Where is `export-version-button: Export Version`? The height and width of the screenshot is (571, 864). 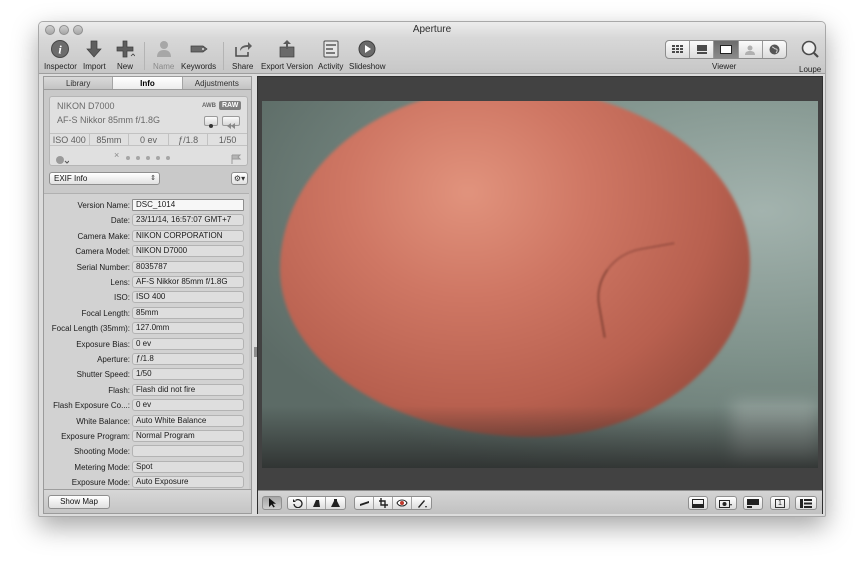
export-version-button: Export Version is located at coordinates (287, 55).